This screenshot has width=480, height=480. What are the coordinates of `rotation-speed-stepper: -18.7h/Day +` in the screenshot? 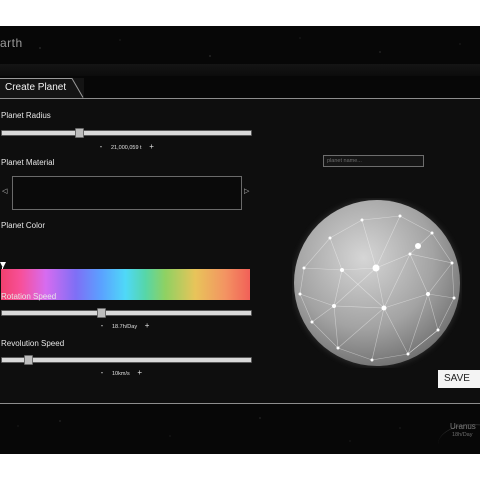 It's located at (124, 325).